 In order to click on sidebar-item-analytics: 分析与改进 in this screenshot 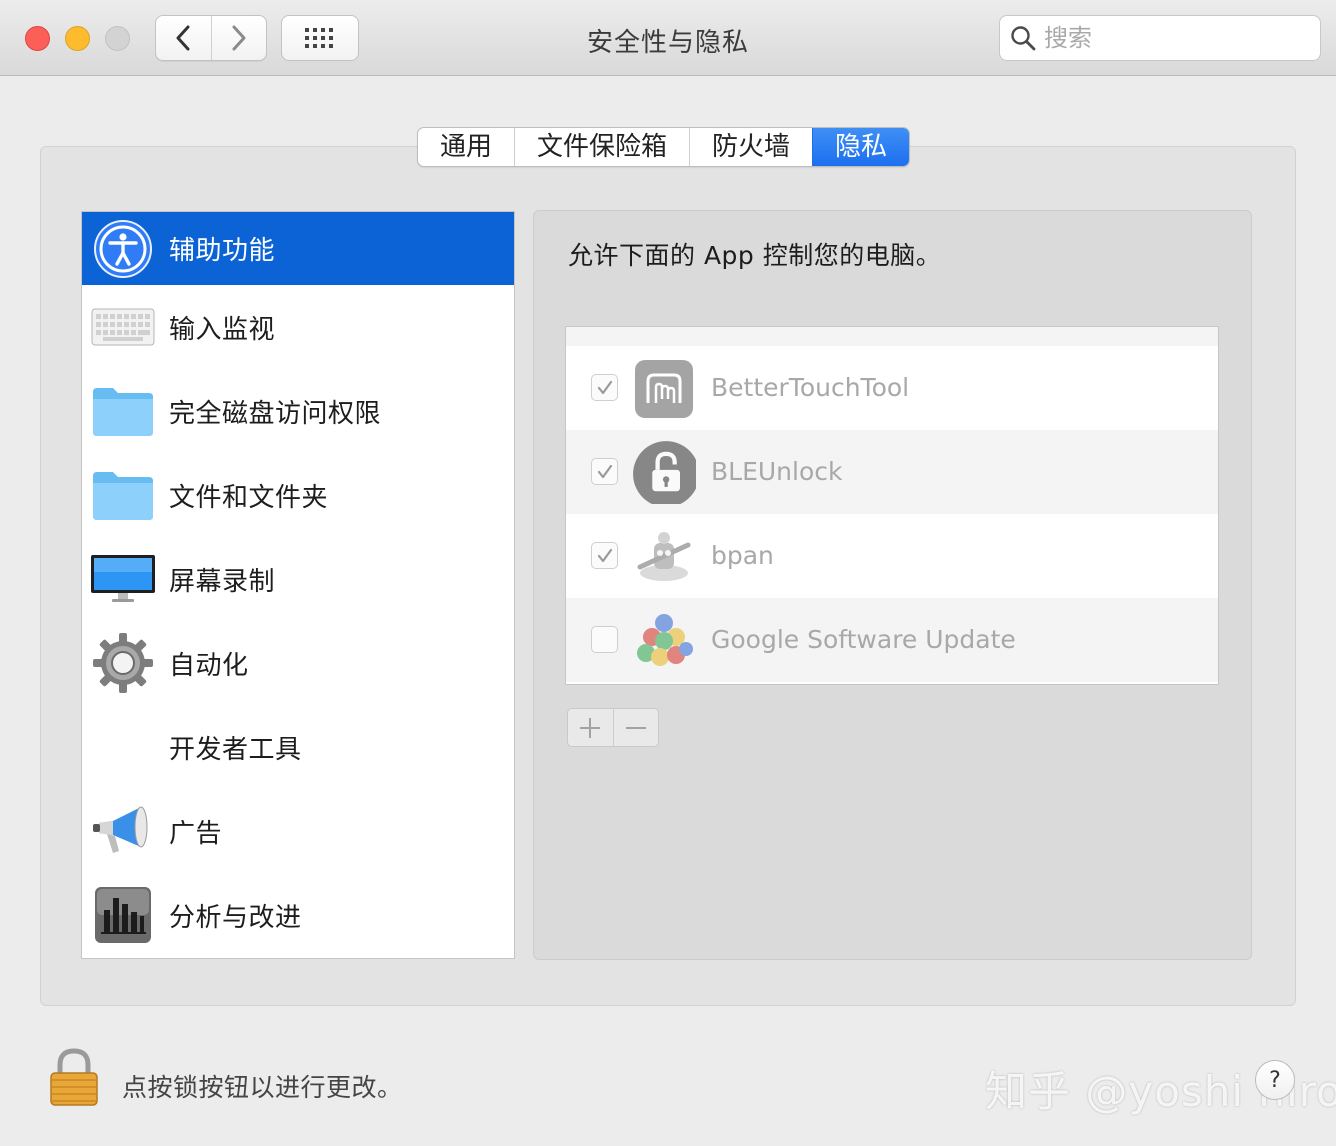, I will do `click(298, 915)`.